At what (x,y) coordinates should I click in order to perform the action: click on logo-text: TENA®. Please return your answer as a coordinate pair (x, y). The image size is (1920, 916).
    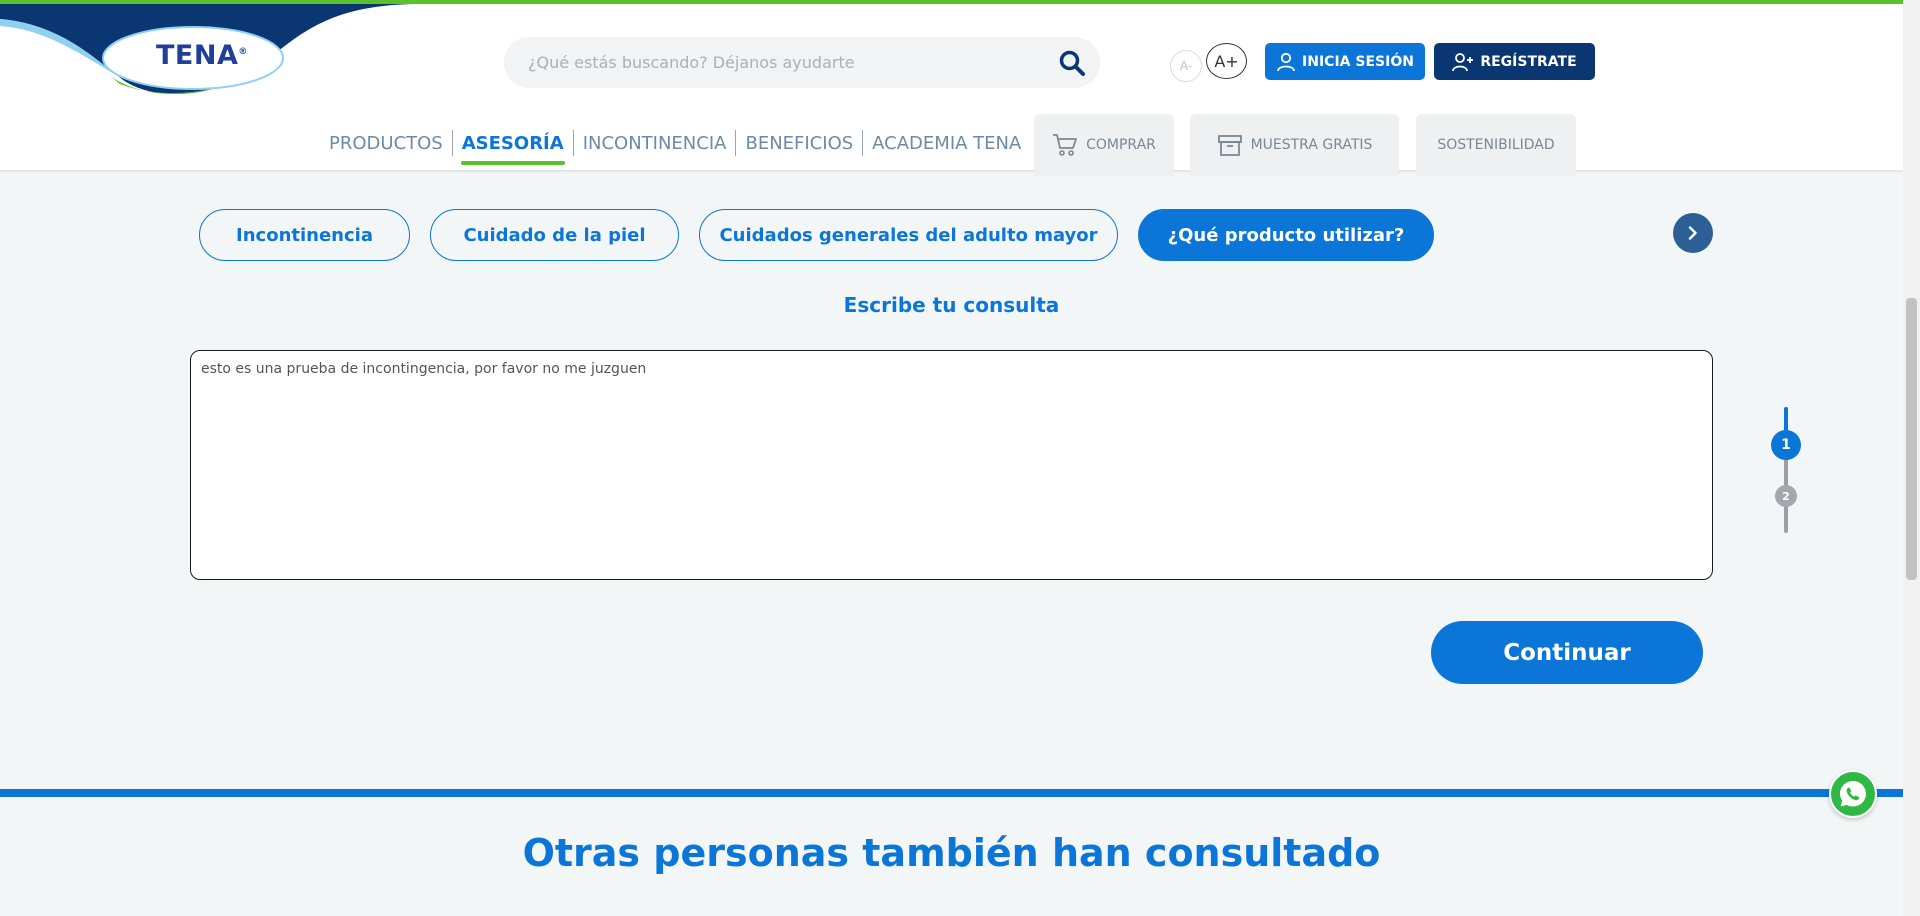
    Looking at the image, I should click on (202, 55).